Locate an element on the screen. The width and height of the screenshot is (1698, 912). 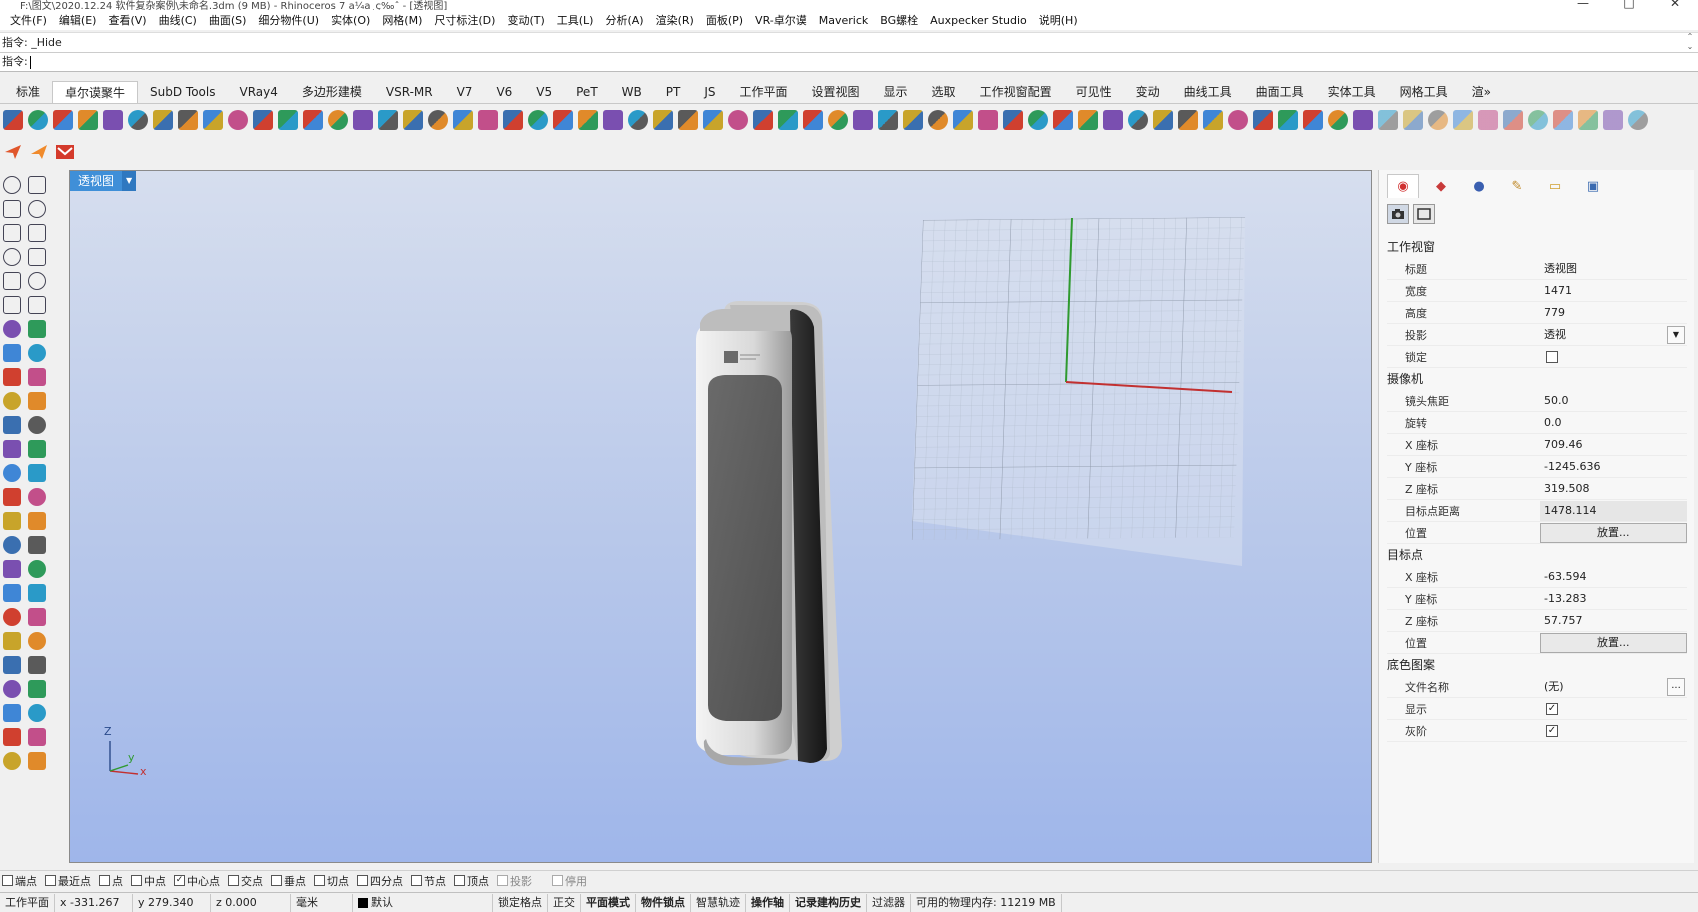
toolbar-tab: V5 is located at coordinates (544, 92).